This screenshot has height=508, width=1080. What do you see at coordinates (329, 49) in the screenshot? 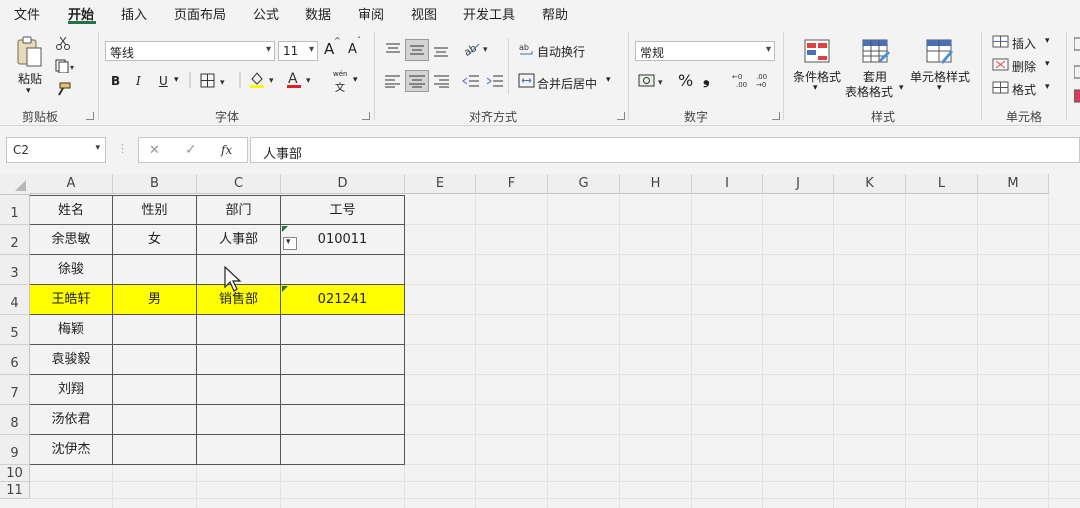
I see `grow-font-button: A` at bounding box center [329, 49].